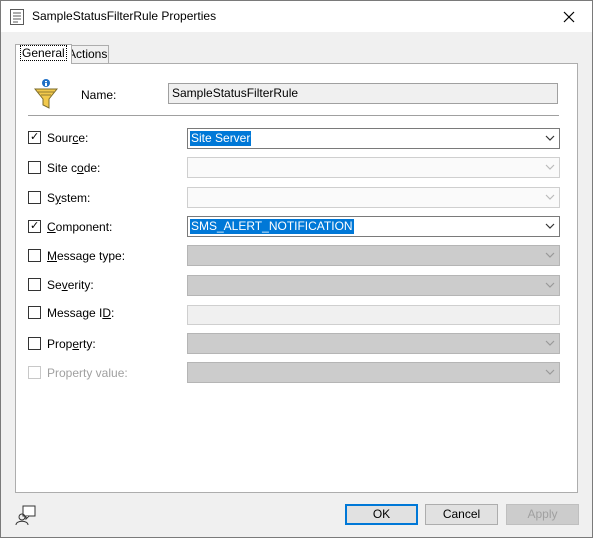 This screenshot has width=593, height=538. I want to click on apply-button: Apply, so click(542, 514).